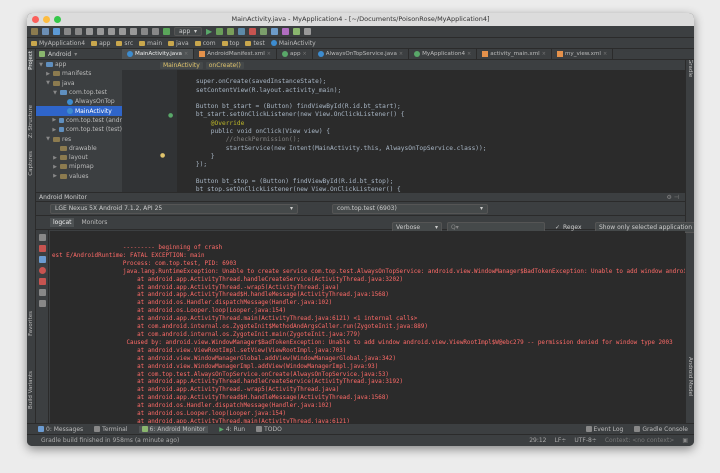  Describe the element at coordinates (79, 176) in the screenshot. I see `tree-node: ▶ values` at that location.